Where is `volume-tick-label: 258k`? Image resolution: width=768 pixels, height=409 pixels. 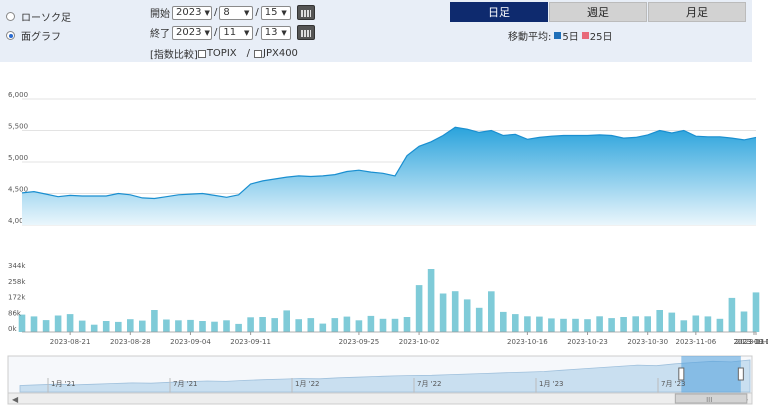 volume-tick-label: 258k is located at coordinates (17, 282).